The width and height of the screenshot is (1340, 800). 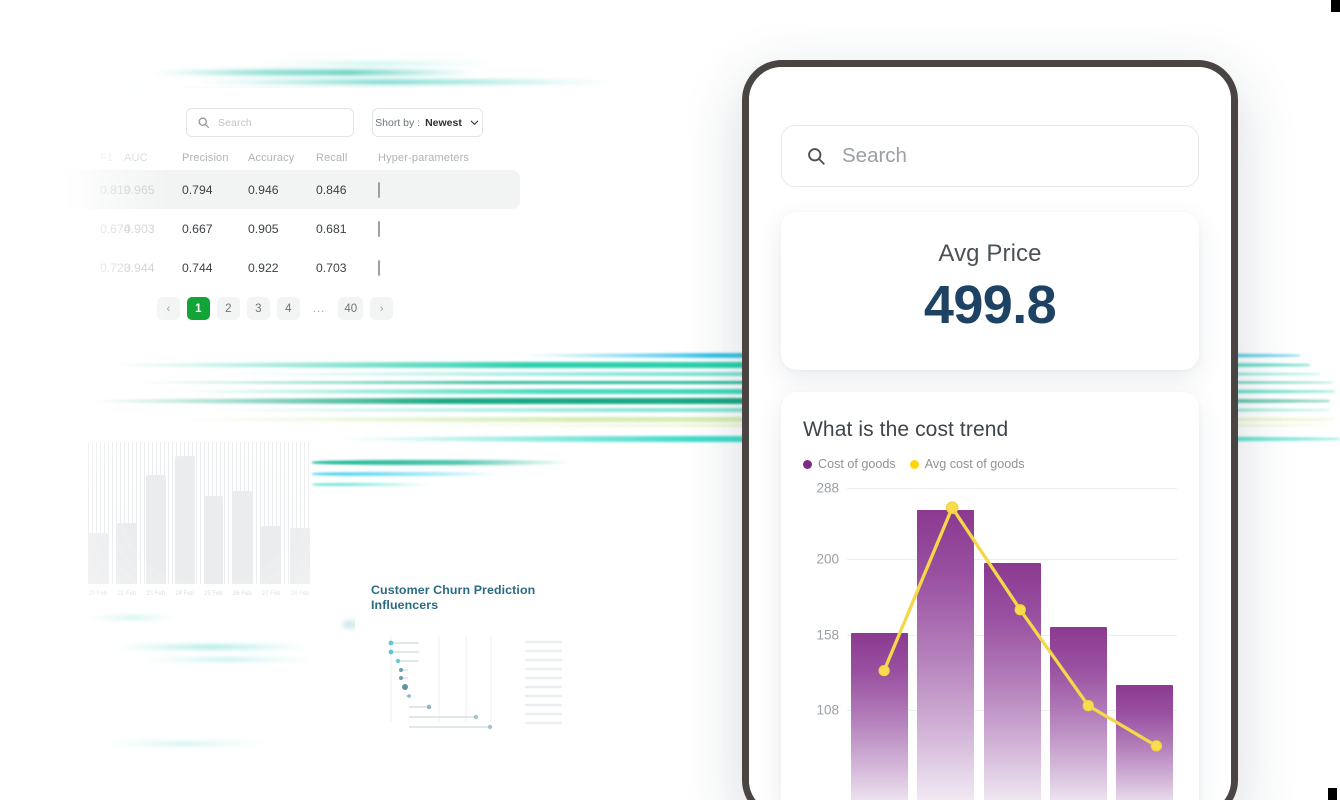 I want to click on legend-item-avg-cost-of-goods: Avg cost of goods, so click(x=967, y=464).